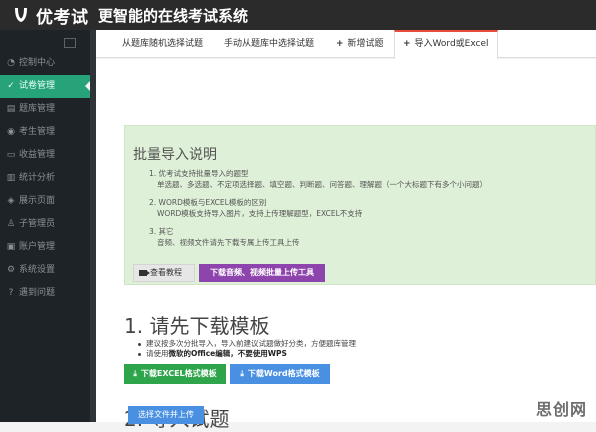  Describe the element at coordinates (37, 155) in the screenshot. I see `sidebar-item-label: 收益管理` at that location.